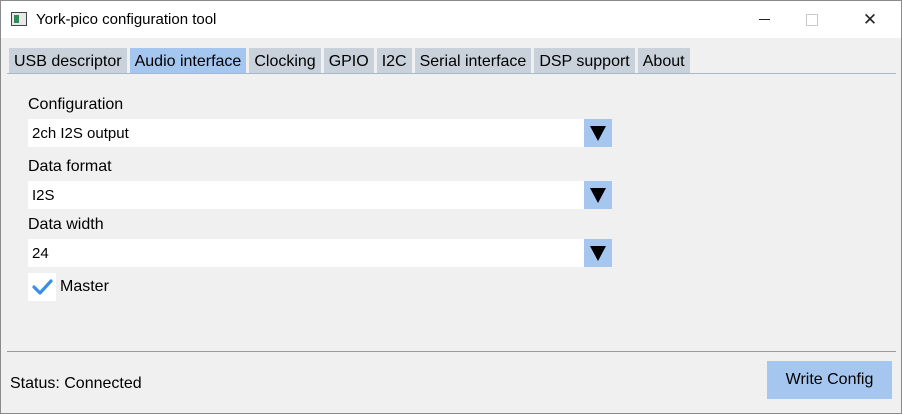 The width and height of the screenshot is (902, 414). I want to click on master-checkbox, so click(42, 287).